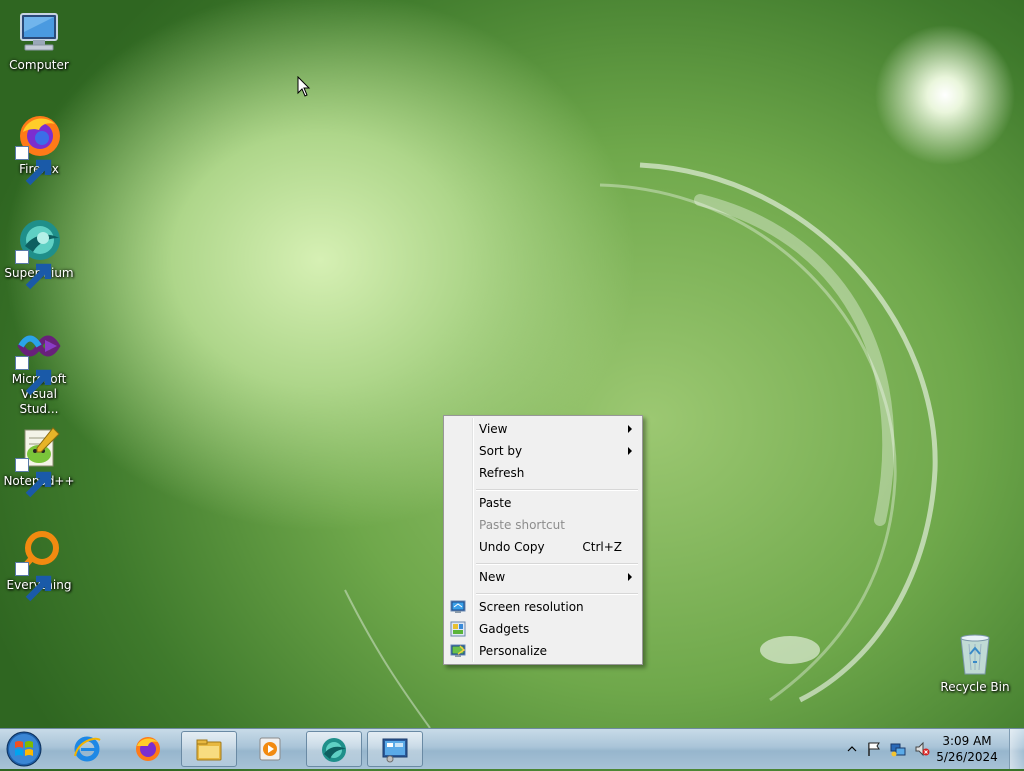  Describe the element at coordinates (501, 451) in the screenshot. I see `menu-item-label: Sort by` at that location.